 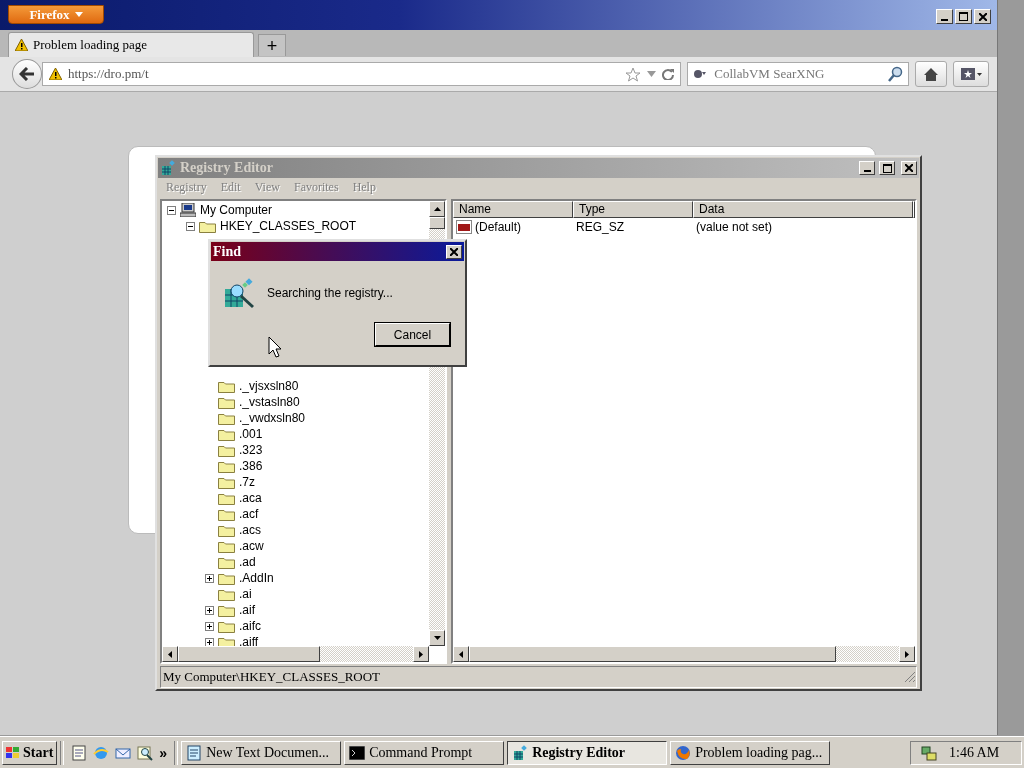 I want to click on tree-item: .aif, so click(x=247, y=610).